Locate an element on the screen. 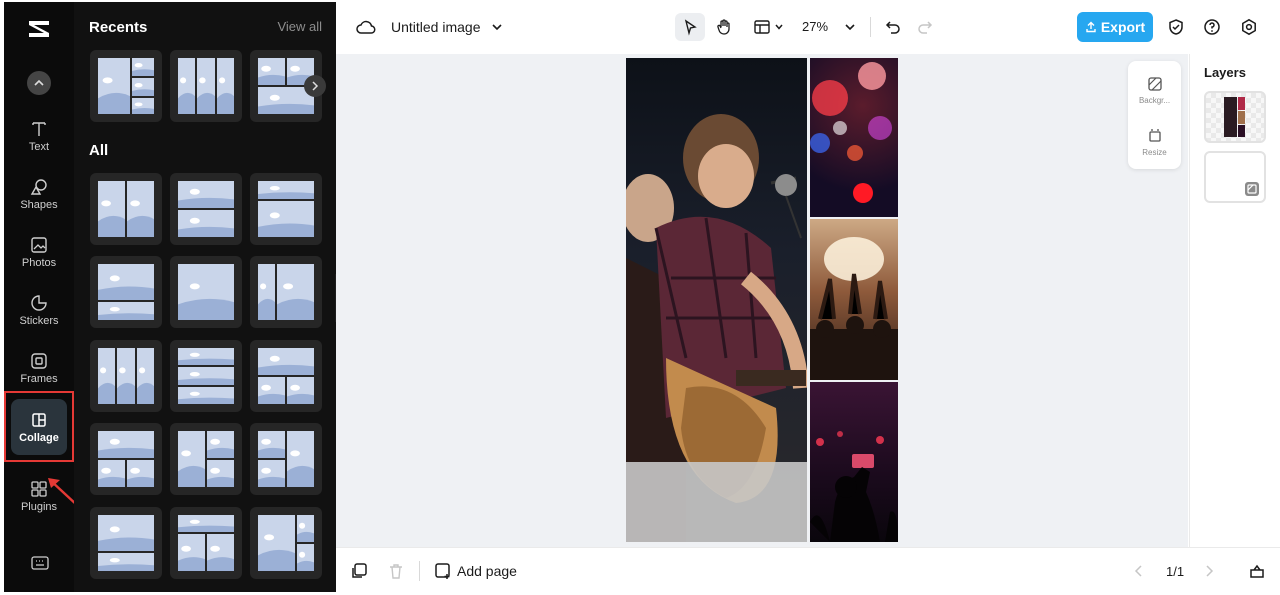 This screenshot has height=595, width=1280. settings-button is located at coordinates (1249, 27).